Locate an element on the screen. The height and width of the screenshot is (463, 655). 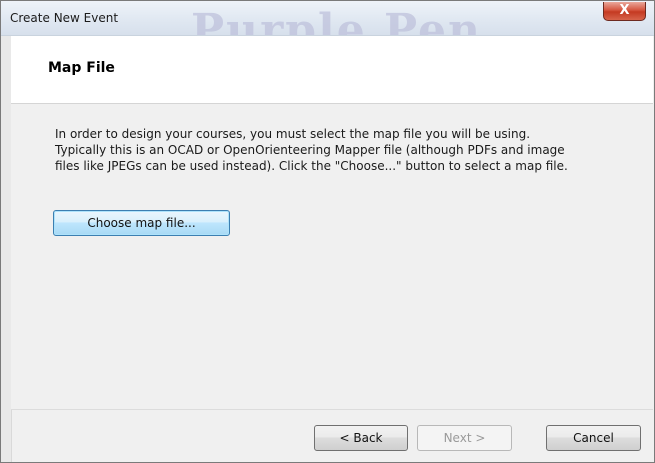
next-button: Next > is located at coordinates (464, 438).